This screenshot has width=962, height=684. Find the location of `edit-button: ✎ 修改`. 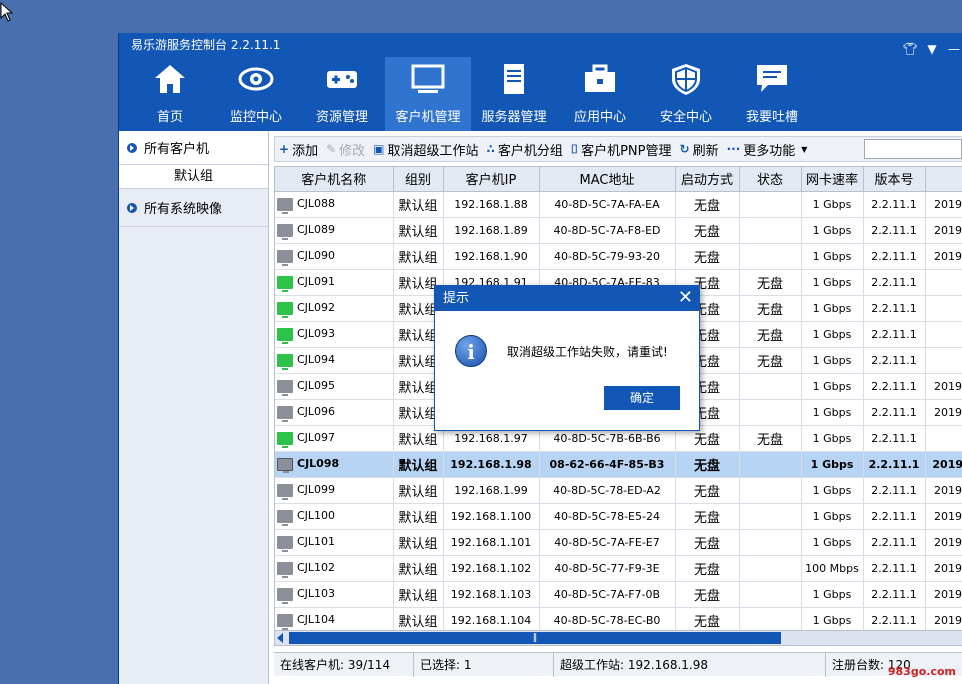

edit-button: ✎ 修改 is located at coordinates (345, 149).